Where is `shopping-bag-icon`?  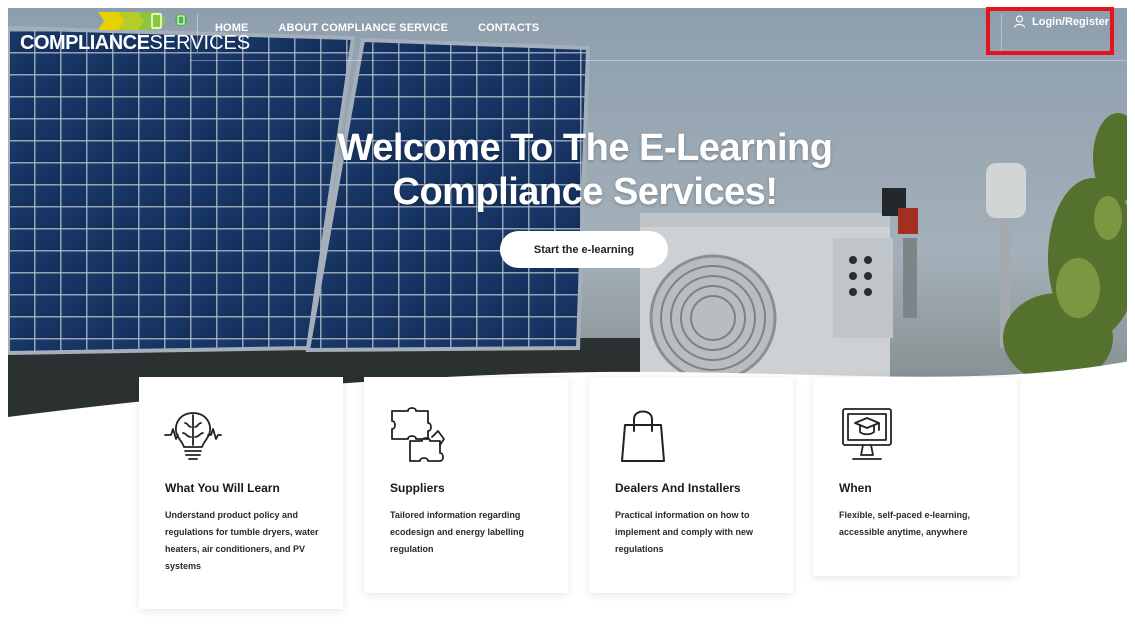
shopping-bag-icon is located at coordinates (643, 436).